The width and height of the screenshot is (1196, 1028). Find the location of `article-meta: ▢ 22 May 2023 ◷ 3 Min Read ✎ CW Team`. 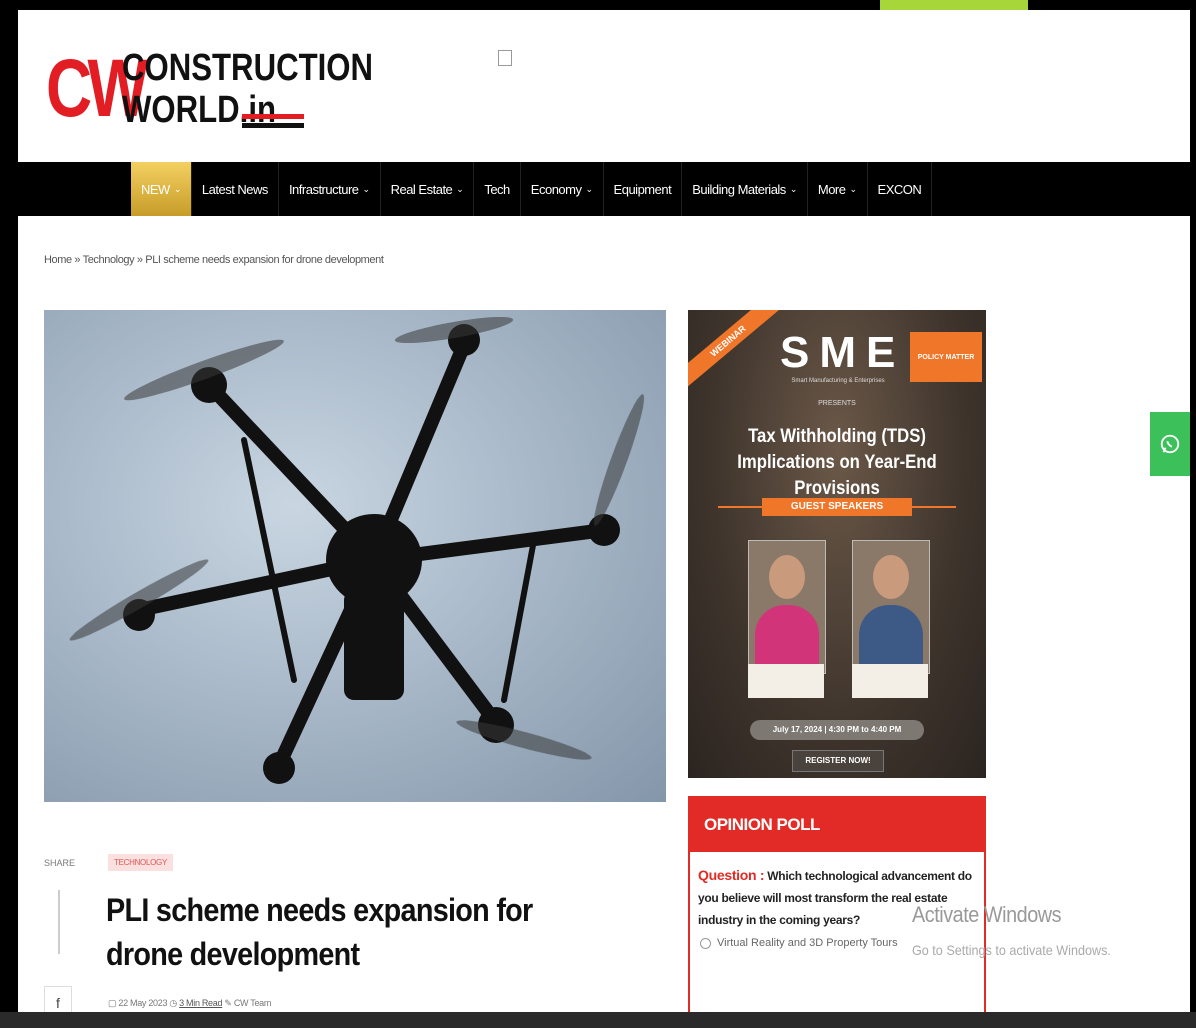

article-meta: ▢ 22 May 2023 ◷ 3 Min Read ✎ CW Team is located at coordinates (189, 1003).